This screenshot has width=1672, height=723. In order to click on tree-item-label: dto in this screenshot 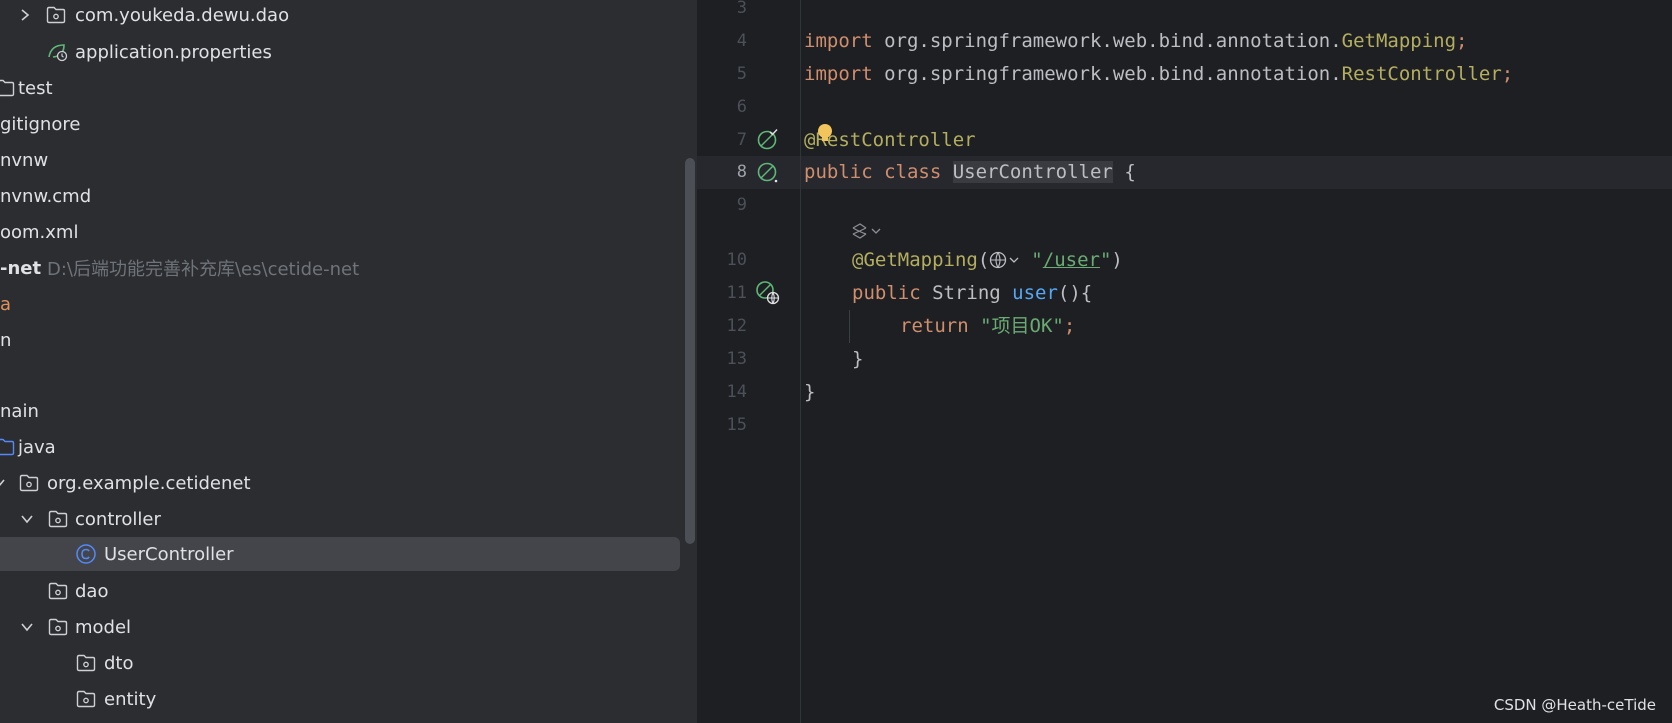, I will do `click(119, 663)`.